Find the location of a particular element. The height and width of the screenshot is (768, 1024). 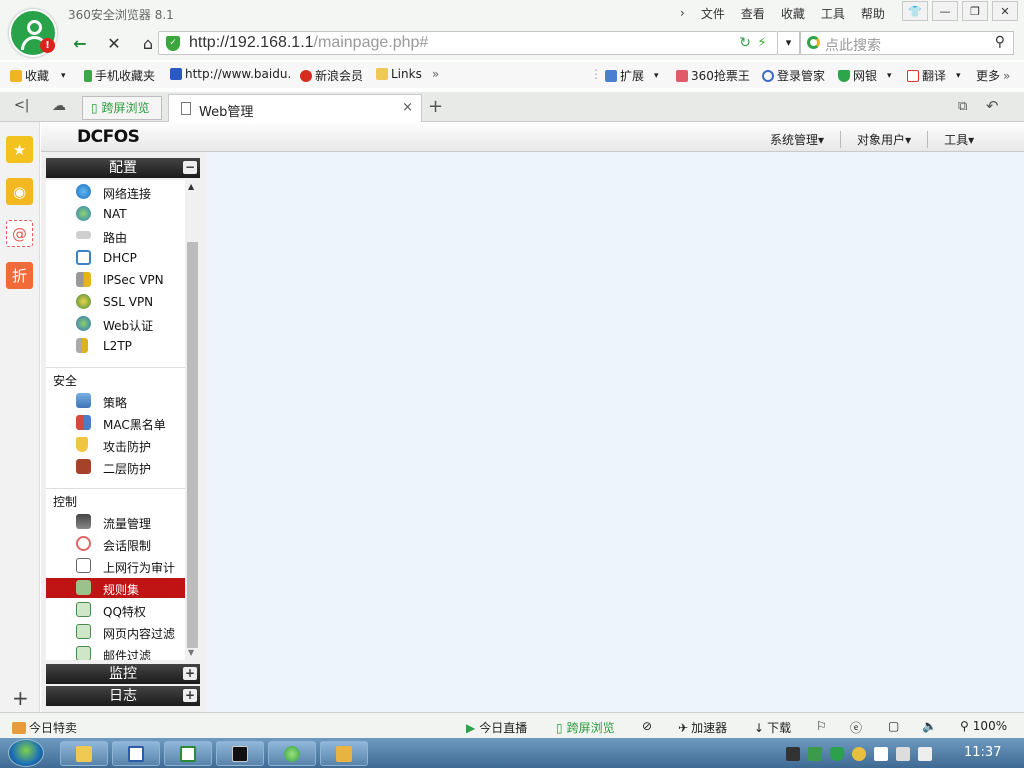

excel-taskbar-icon is located at coordinates (188, 753).